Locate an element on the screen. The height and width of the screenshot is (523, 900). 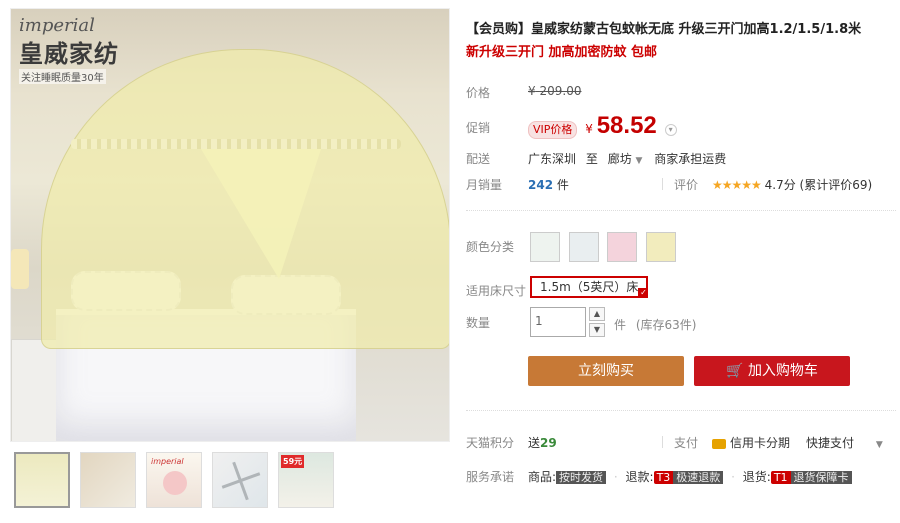
rating-group: ★★★★★ 4.7分 (累计评价69) is located at coordinates (792, 184).